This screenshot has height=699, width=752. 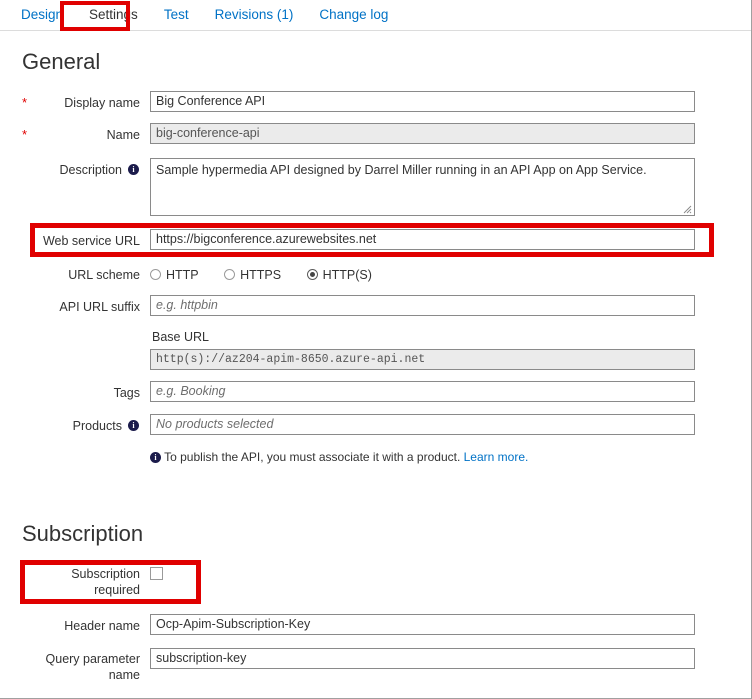 I want to click on subscription-required-label-line2: required, so click(x=117, y=590).